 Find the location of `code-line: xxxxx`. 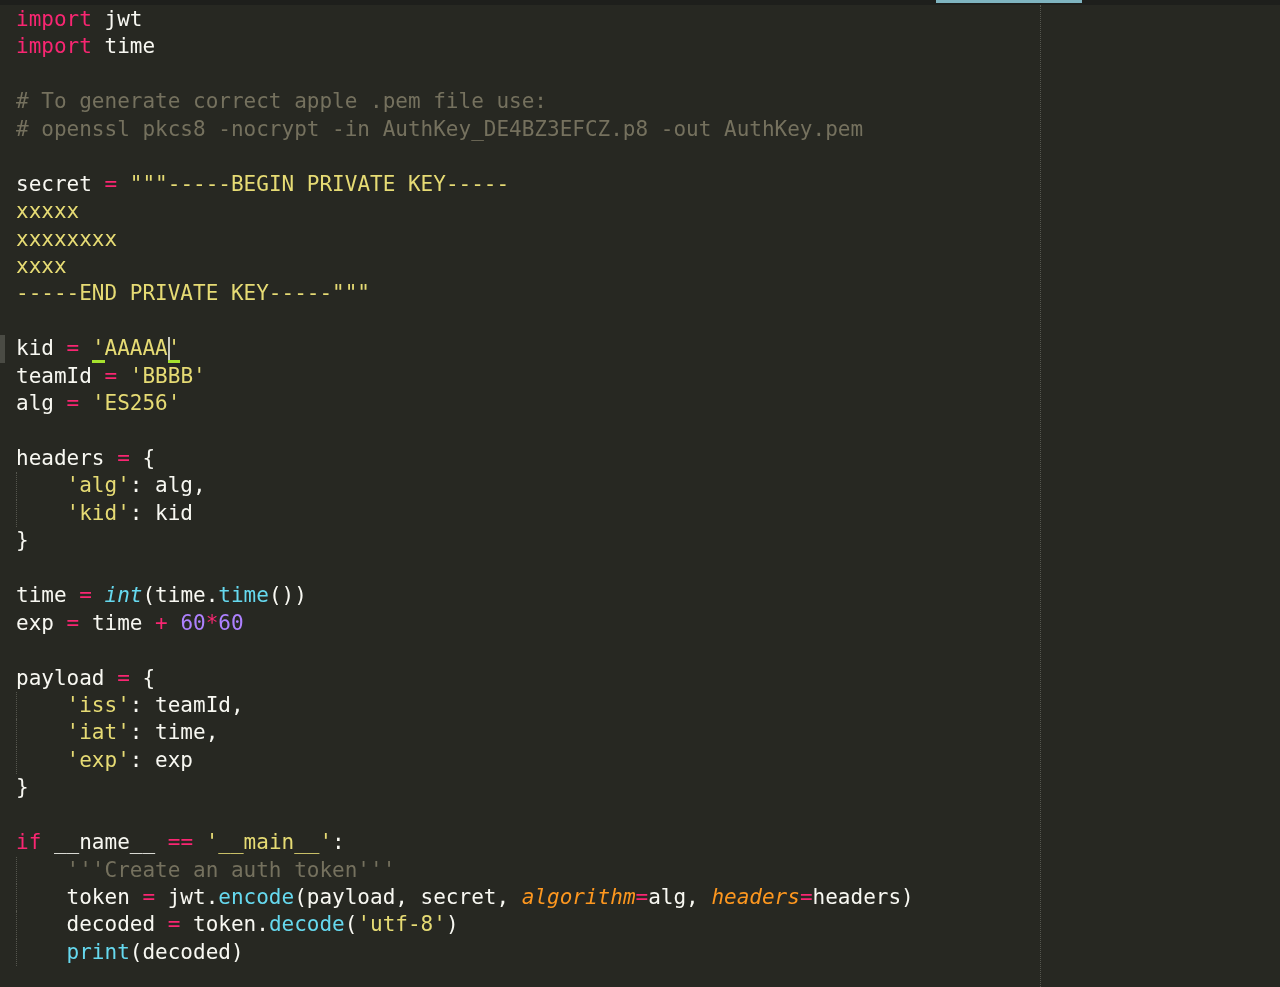

code-line: xxxxx is located at coordinates (48, 212).